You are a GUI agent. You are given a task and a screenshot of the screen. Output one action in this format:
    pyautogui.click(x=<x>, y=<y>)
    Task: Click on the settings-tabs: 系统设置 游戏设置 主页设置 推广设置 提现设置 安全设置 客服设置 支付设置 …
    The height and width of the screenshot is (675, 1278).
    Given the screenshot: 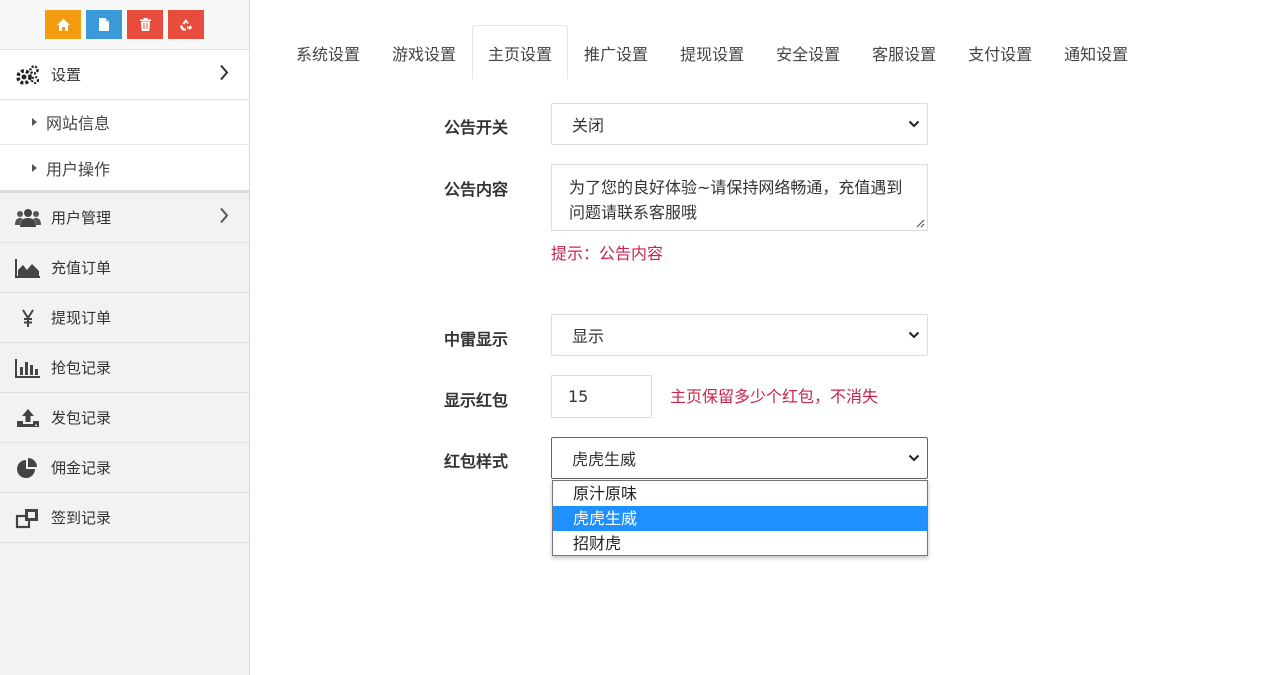 What is the action you would take?
    pyautogui.click(x=712, y=52)
    